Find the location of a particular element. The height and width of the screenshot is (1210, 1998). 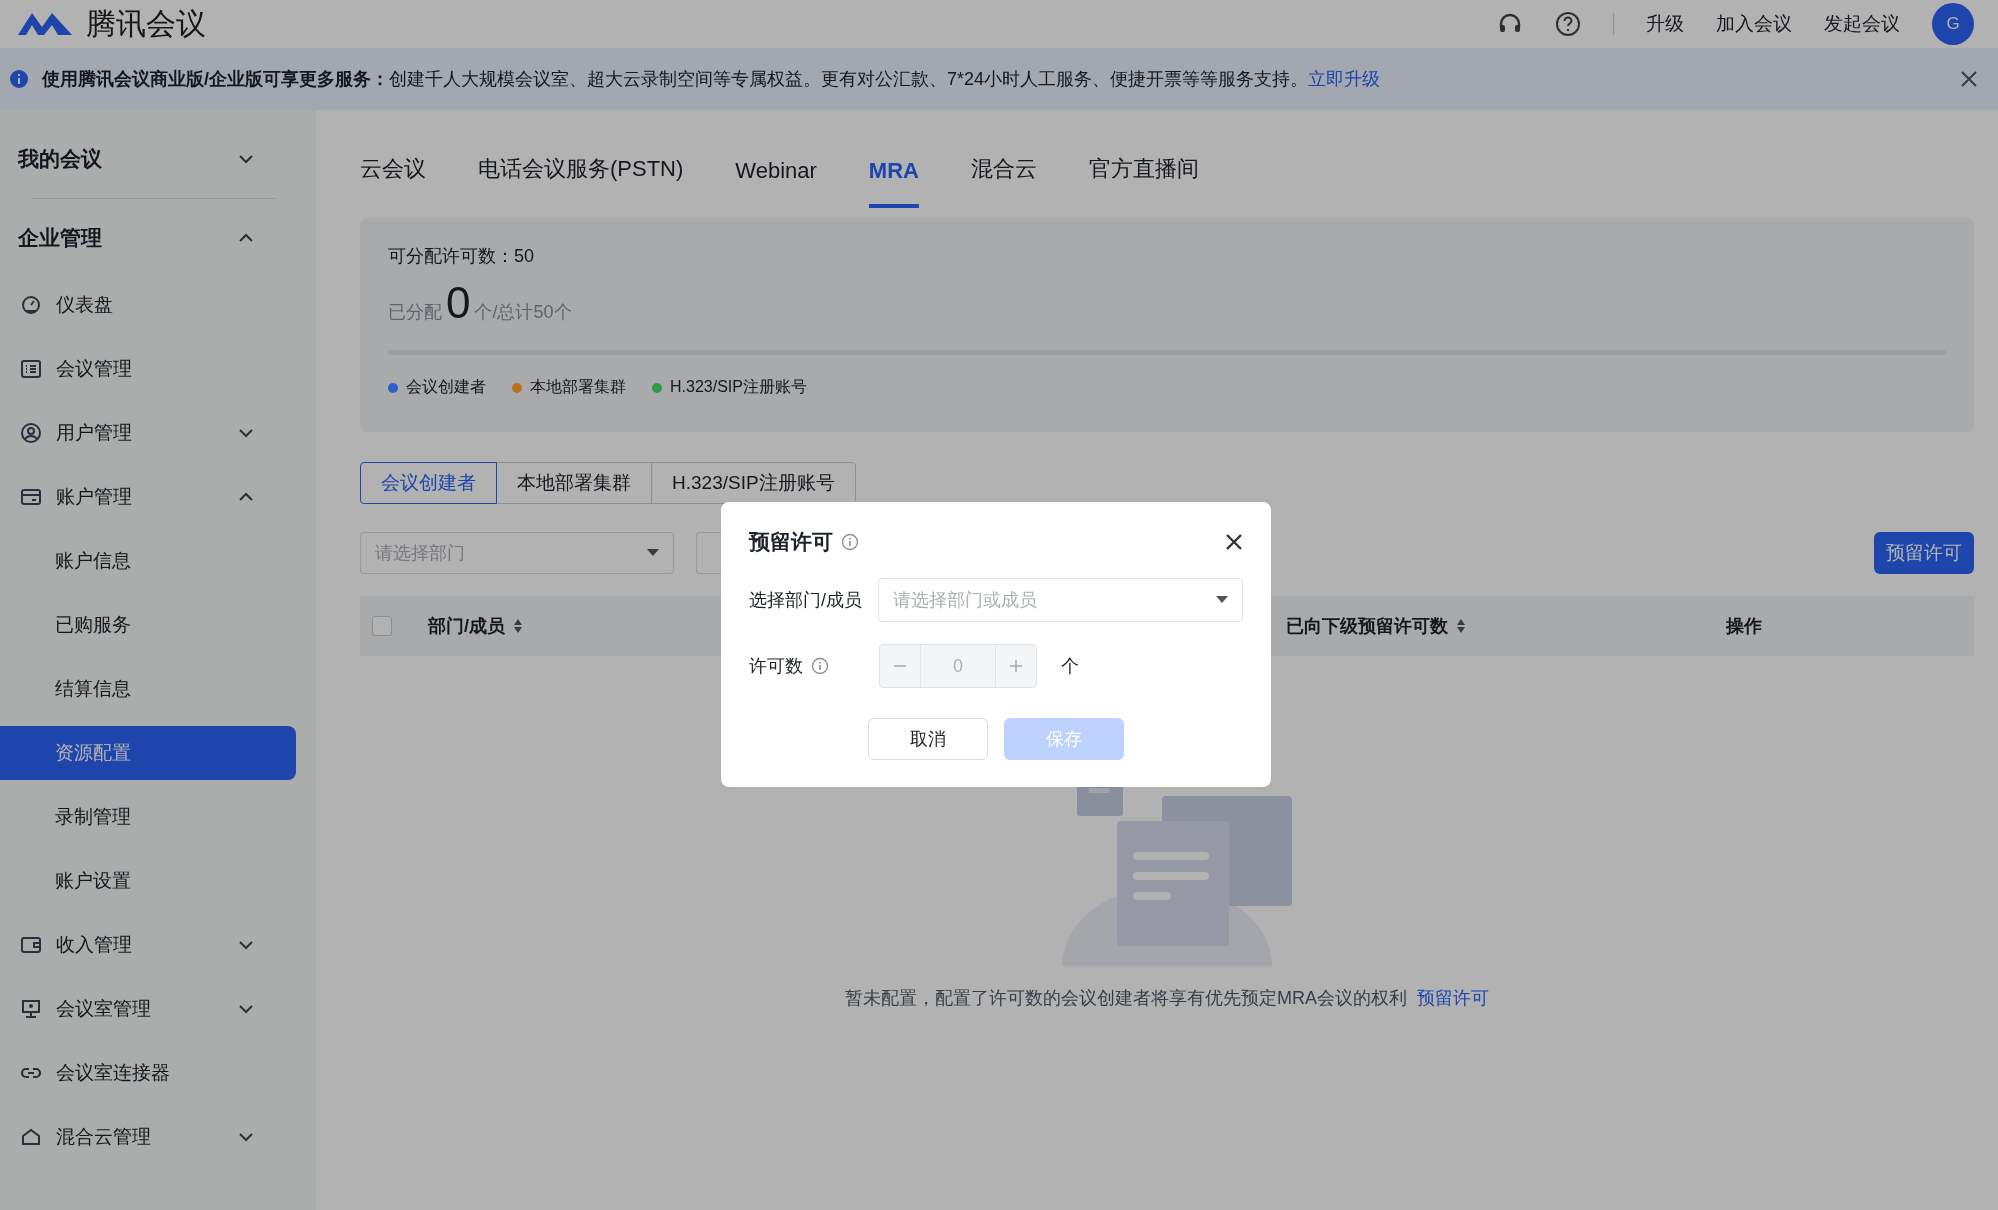

tab: MRA is located at coordinates (893, 183).